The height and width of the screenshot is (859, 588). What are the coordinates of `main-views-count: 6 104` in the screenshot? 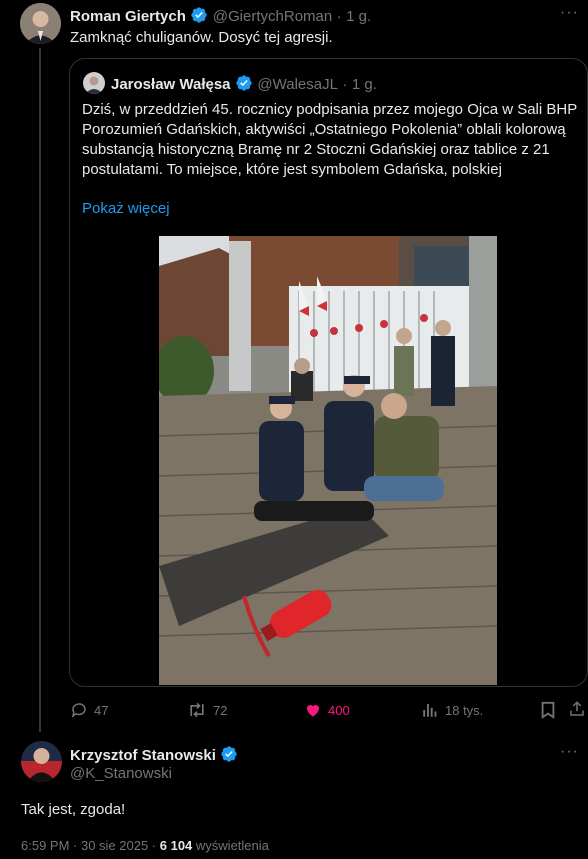 It's located at (176, 845).